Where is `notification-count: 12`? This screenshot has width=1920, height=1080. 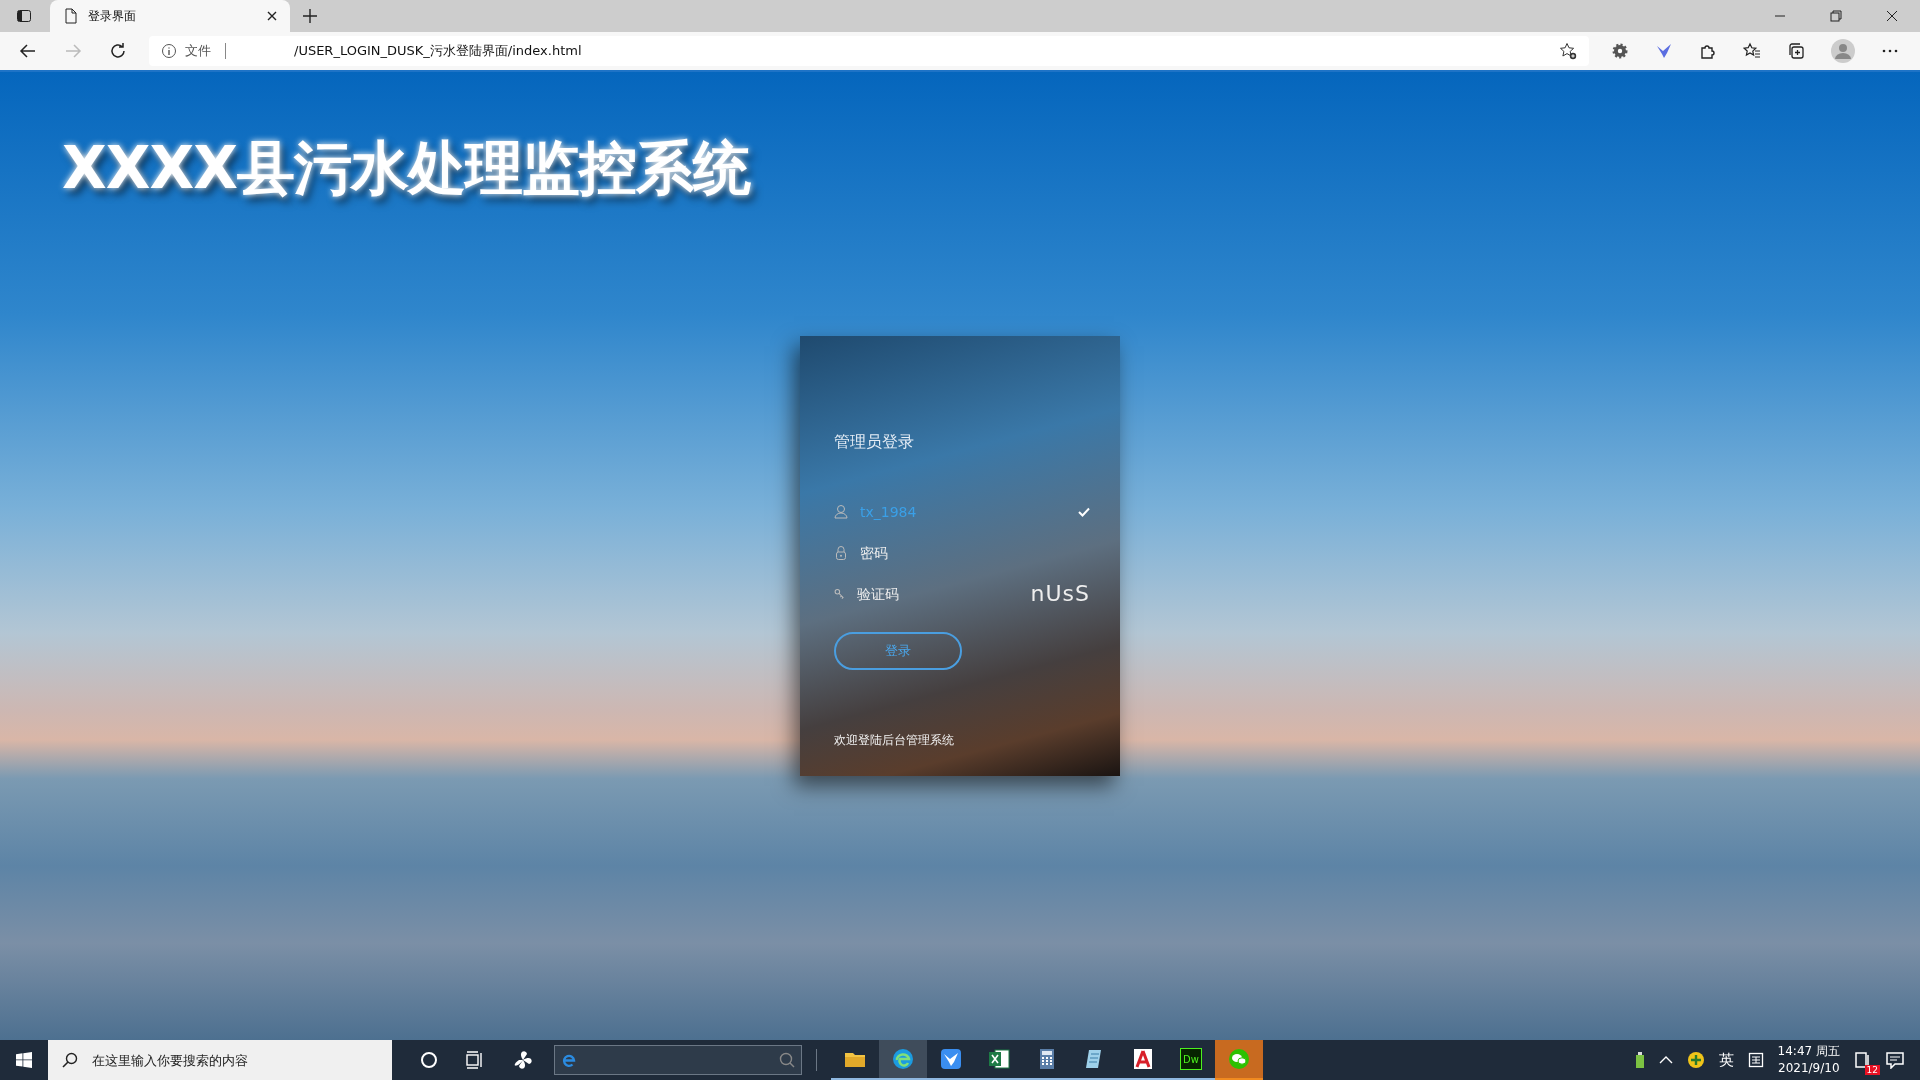
notification-count: 12 is located at coordinates (1872, 1070).